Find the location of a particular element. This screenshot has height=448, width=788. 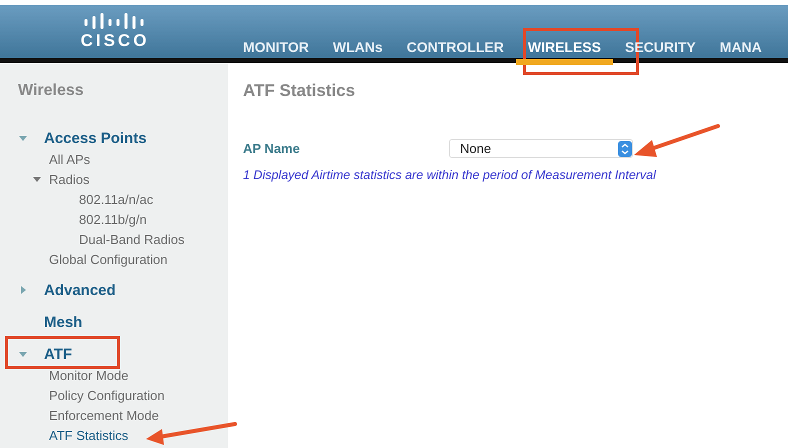

sidebar-section: ATF is located at coordinates (58, 354).